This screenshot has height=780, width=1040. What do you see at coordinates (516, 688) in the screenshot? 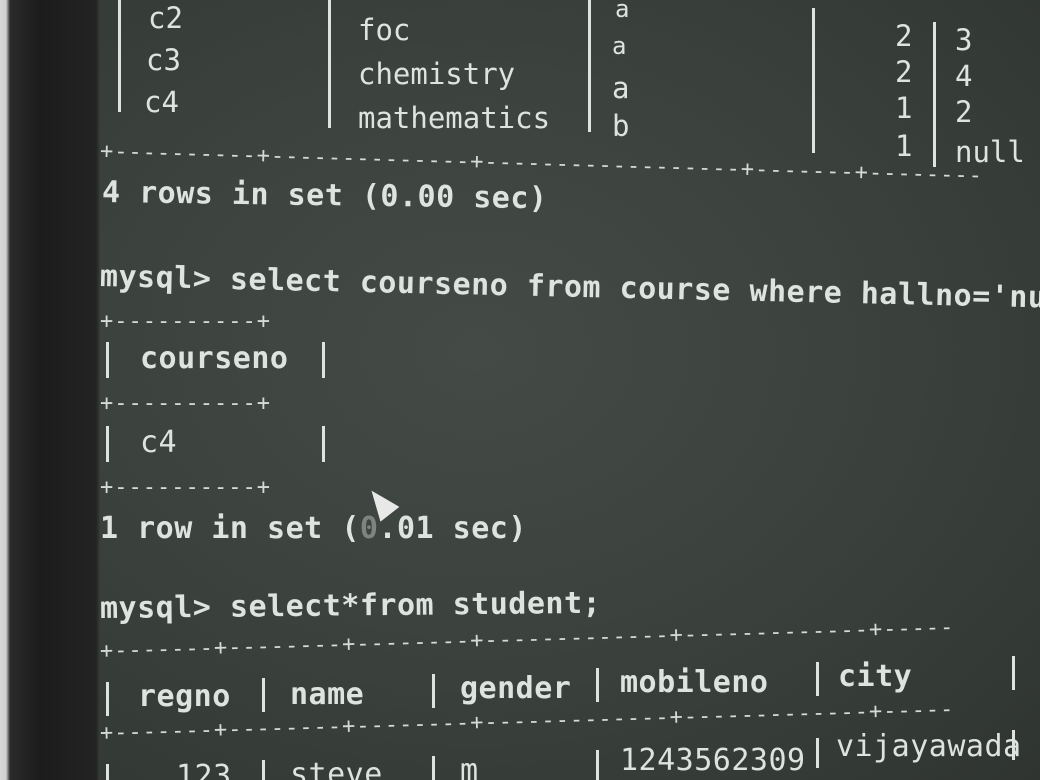
I see `column-header: gender` at bounding box center [516, 688].